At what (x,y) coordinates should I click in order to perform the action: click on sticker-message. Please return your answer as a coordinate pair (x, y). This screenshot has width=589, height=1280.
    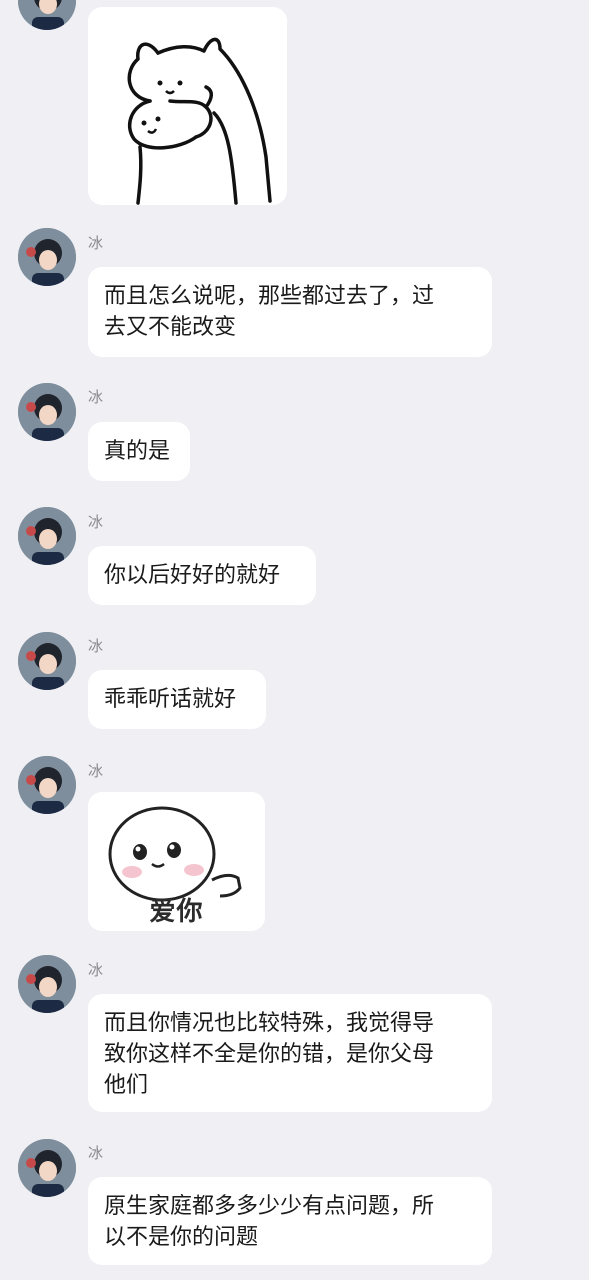
    Looking at the image, I should click on (187, 106).